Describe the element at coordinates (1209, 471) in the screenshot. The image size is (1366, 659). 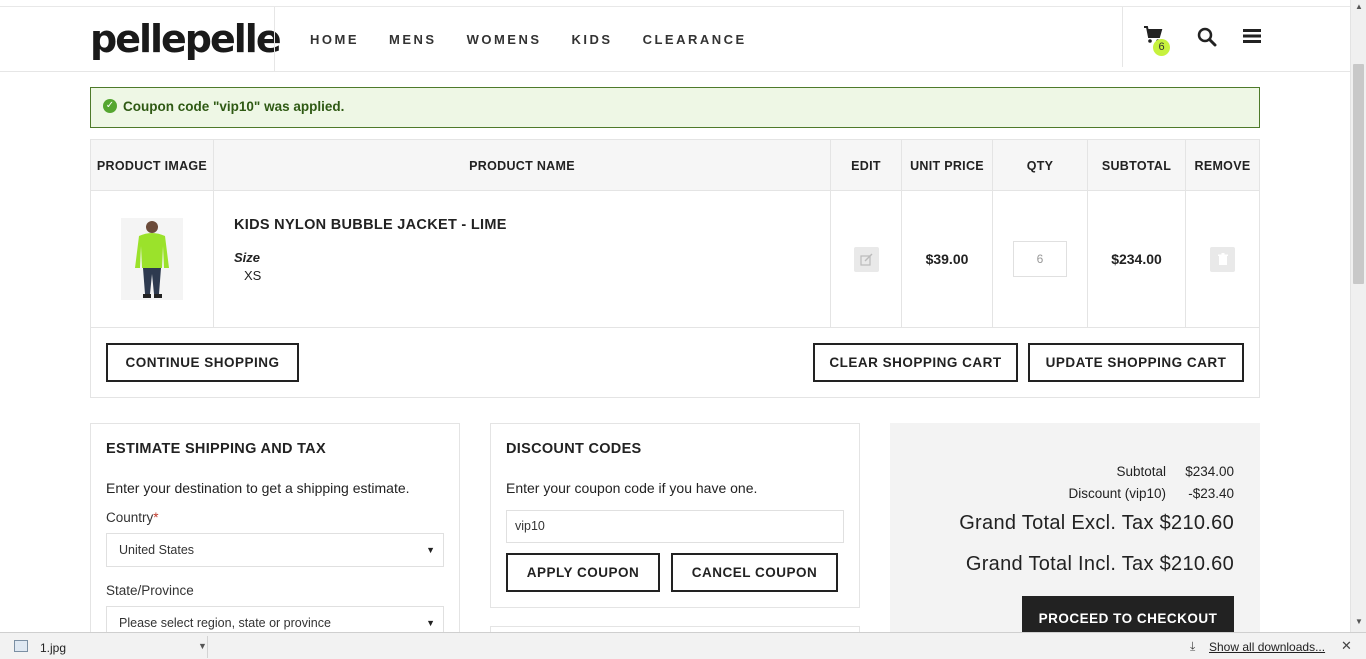
I see `subtotal-value: $234.00` at that location.